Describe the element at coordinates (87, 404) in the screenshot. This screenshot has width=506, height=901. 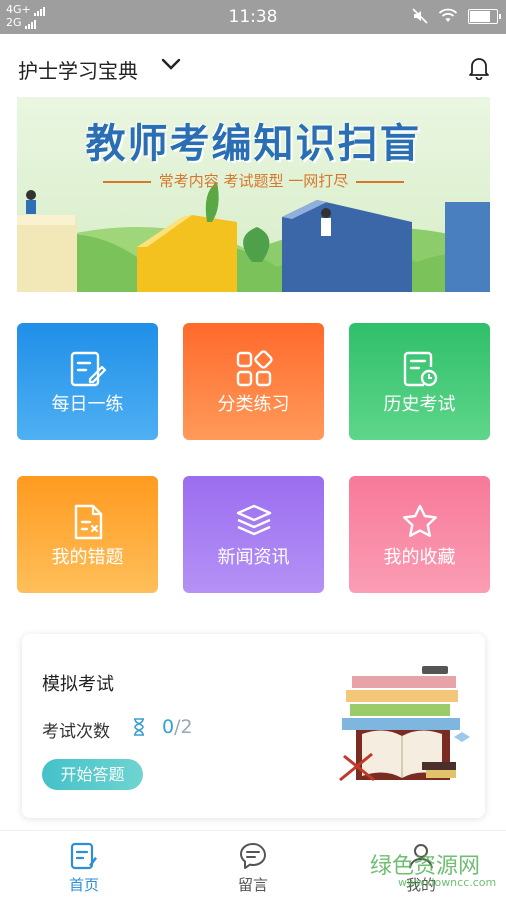
I see `tile-label: 每日一练` at that location.